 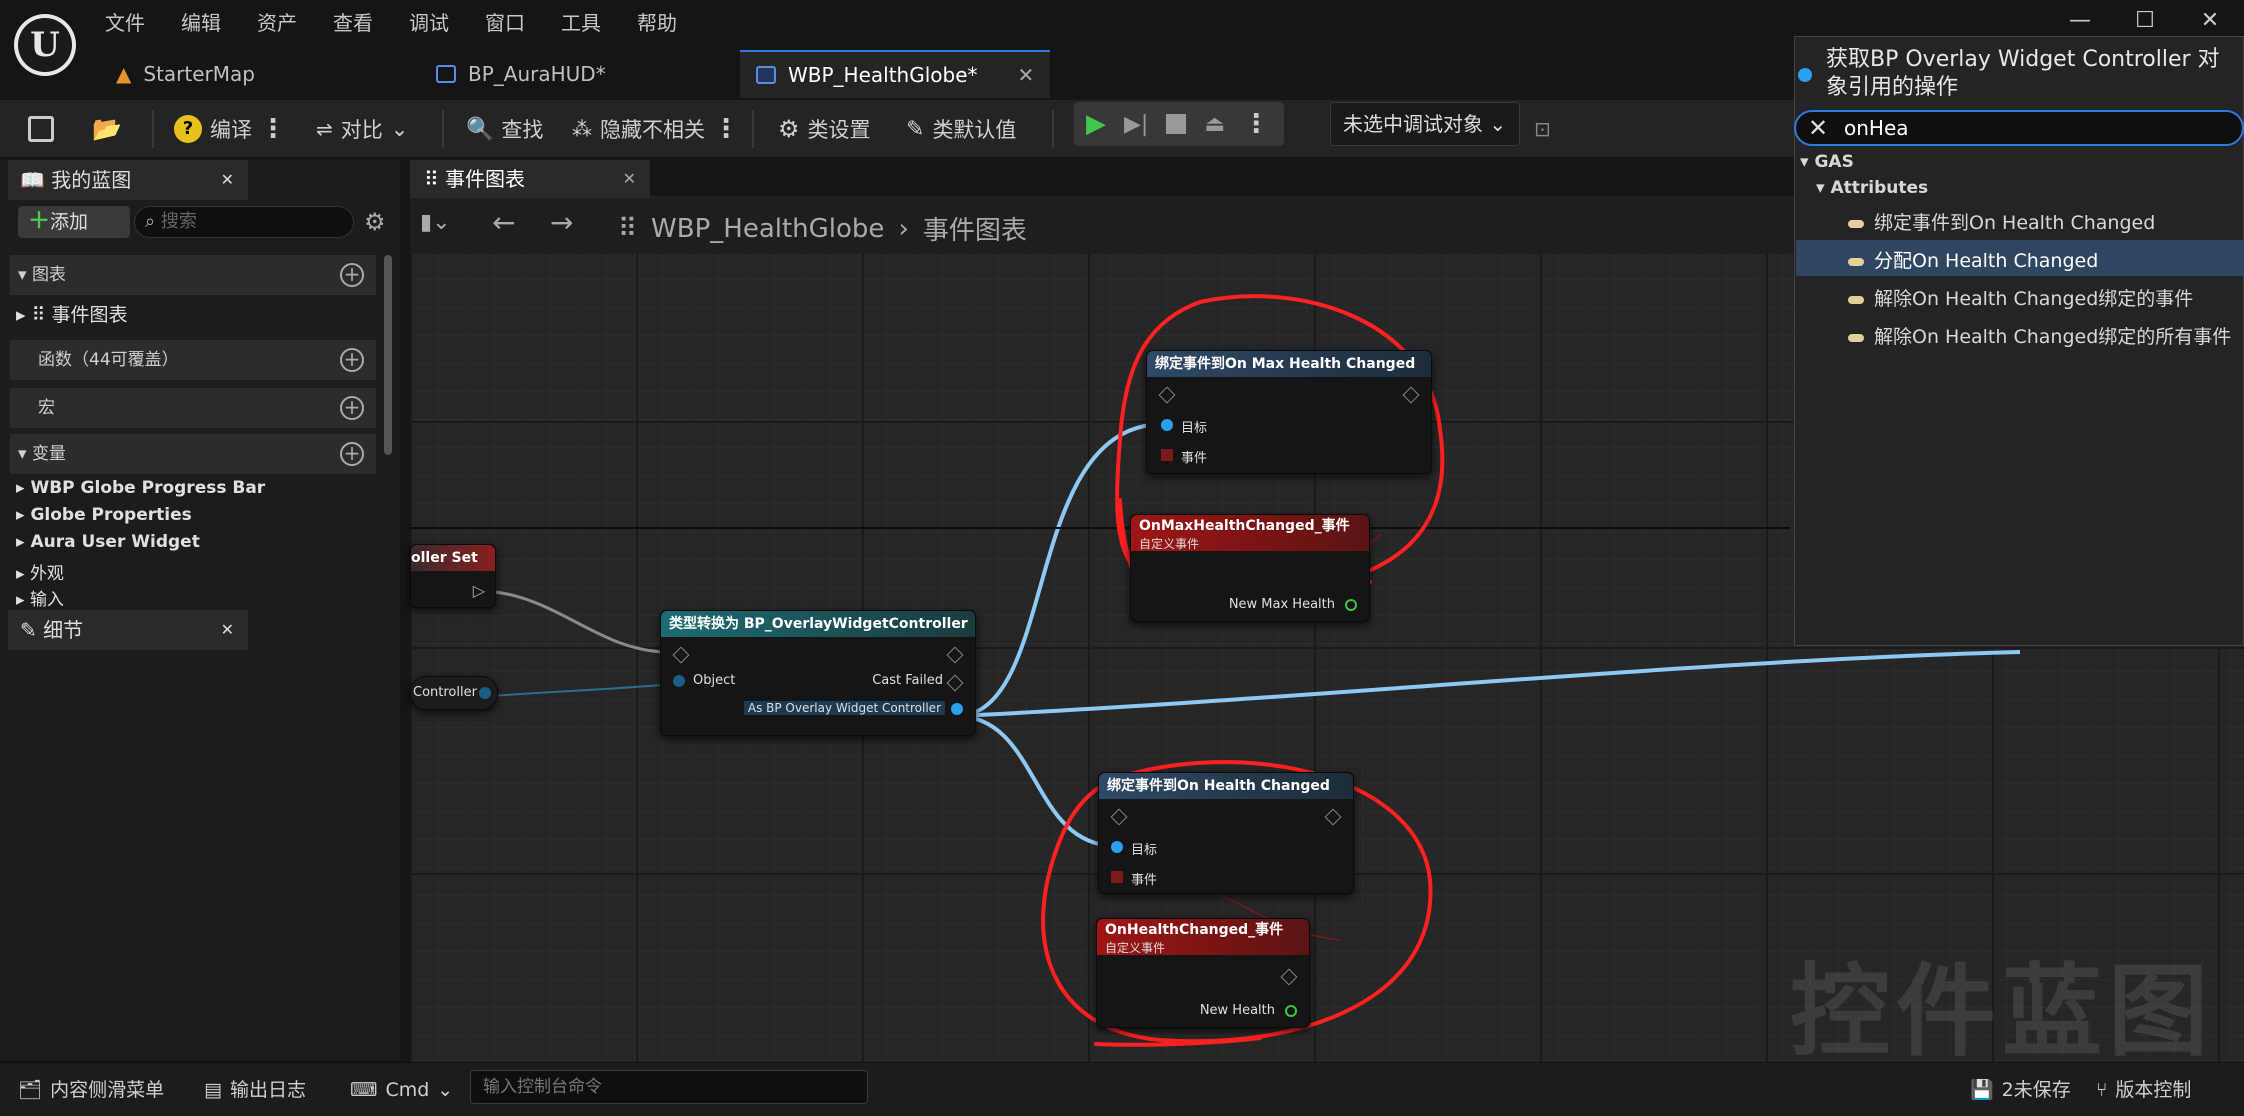 I want to click on category-attributes: ▾ Attributes, so click(x=1872, y=188).